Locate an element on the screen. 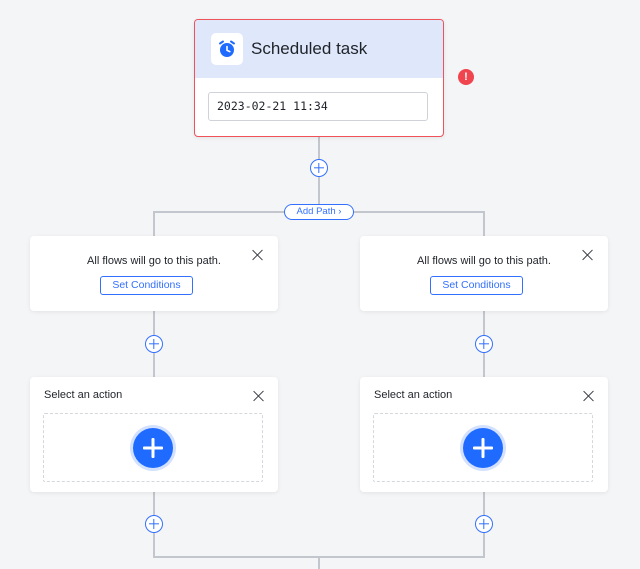  alarm-clock-icon is located at coordinates (227, 49).